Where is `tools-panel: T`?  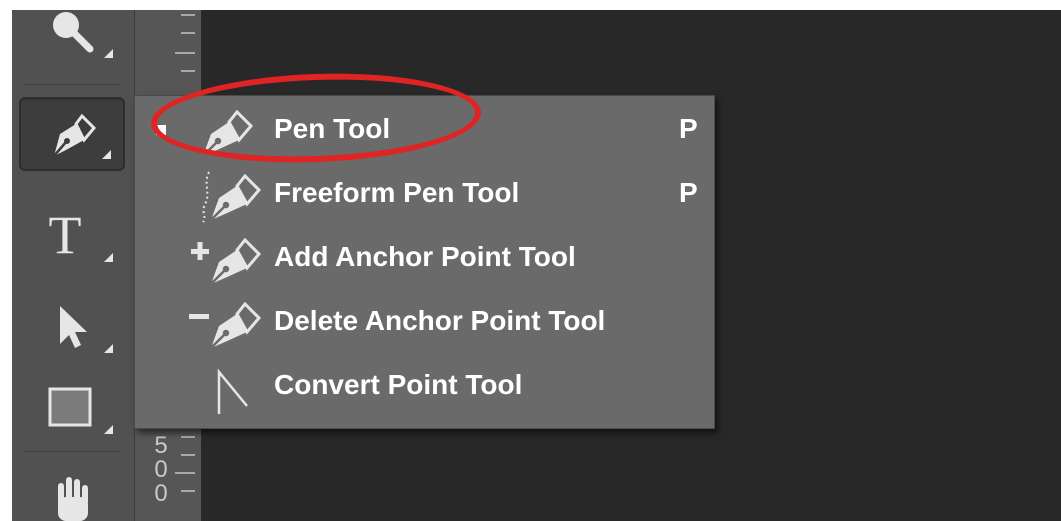 tools-panel: T is located at coordinates (73, 265).